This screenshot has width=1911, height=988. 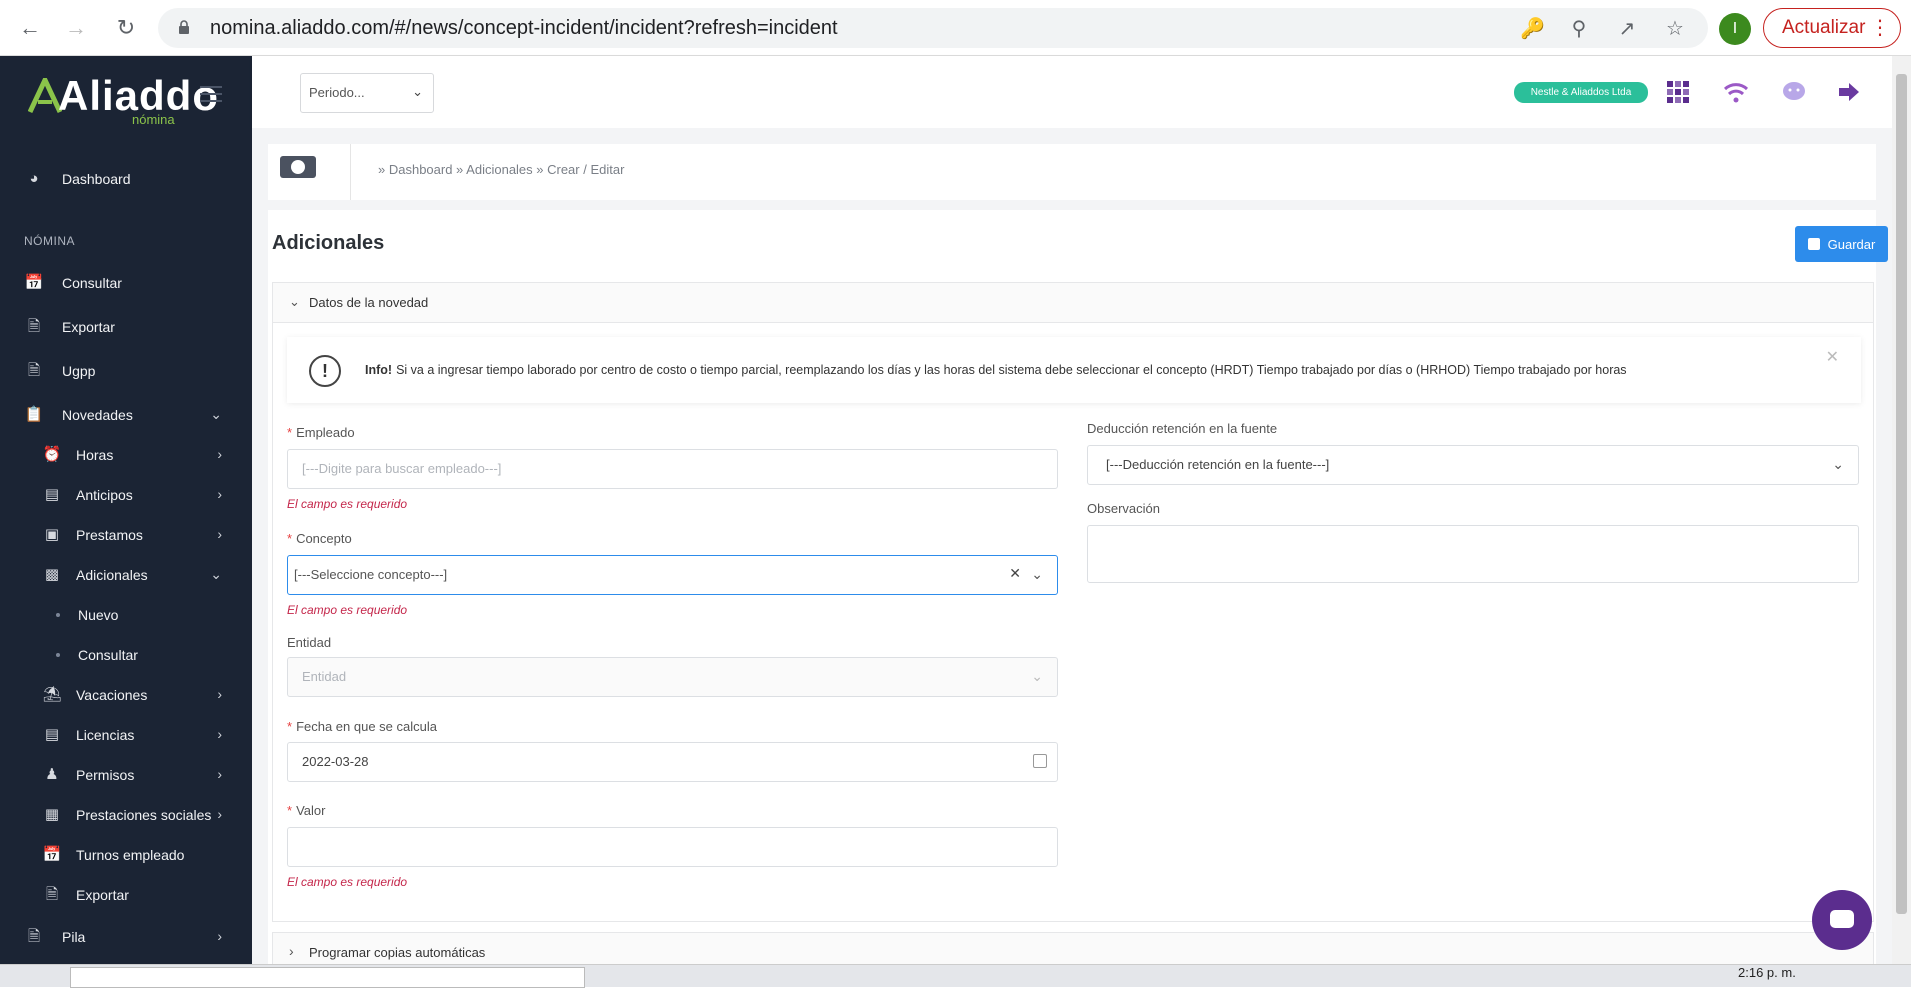 I want to click on sidebar-item-licencias: ▤ Licencias ›, so click(x=126, y=735).